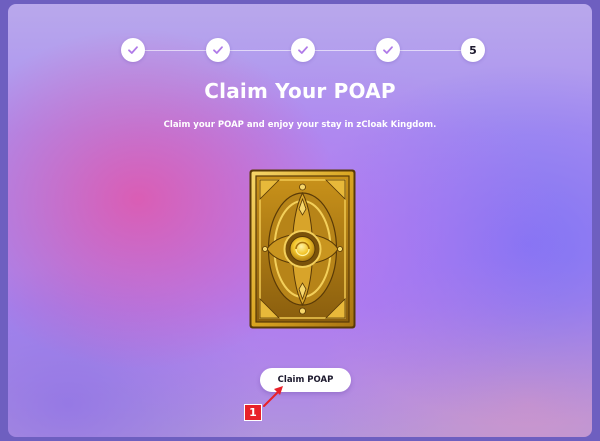  I want to click on step-number: 5, so click(473, 50).